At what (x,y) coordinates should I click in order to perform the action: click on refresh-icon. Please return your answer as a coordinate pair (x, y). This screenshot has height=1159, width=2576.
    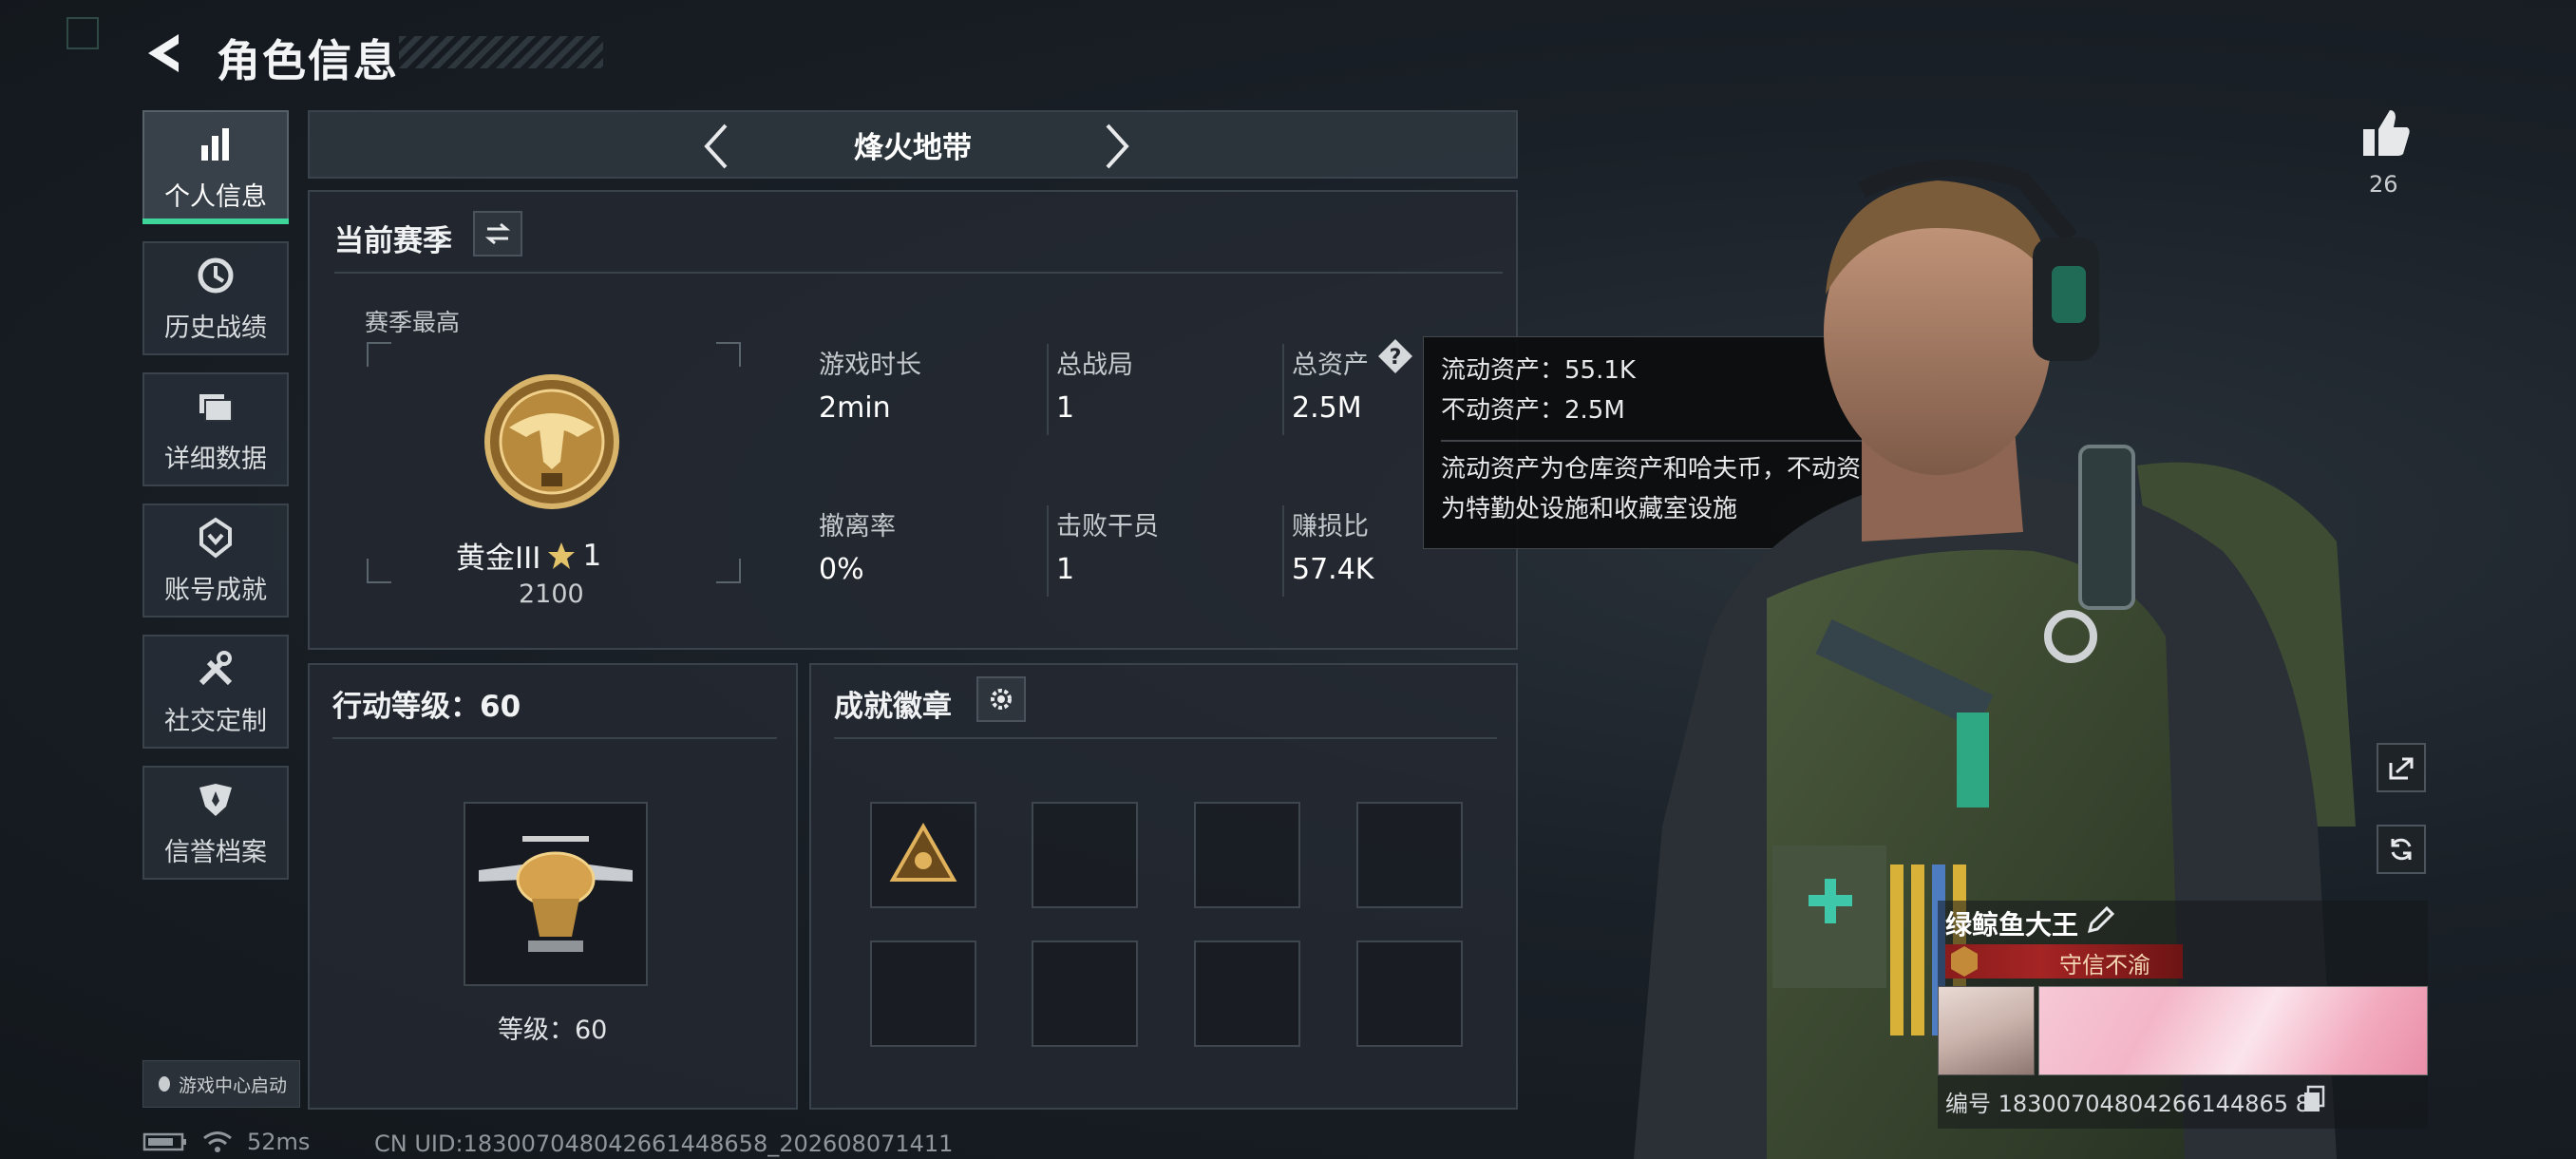
    Looking at the image, I should click on (2401, 849).